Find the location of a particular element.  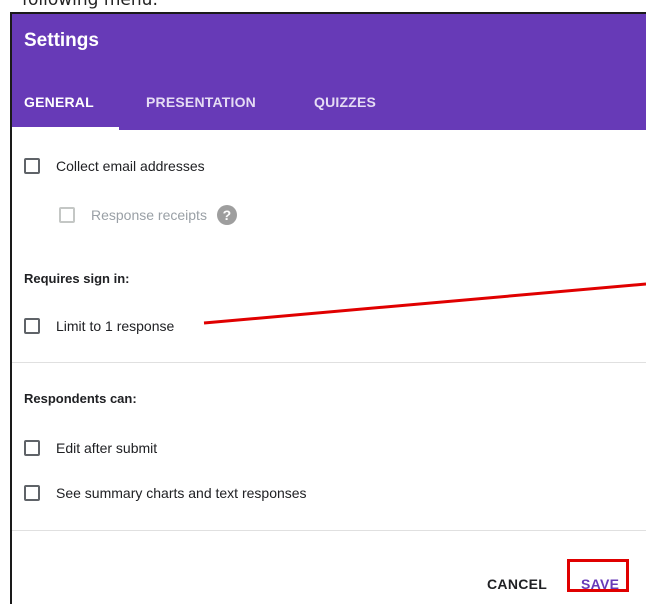

section-divider is located at coordinates (329, 362).